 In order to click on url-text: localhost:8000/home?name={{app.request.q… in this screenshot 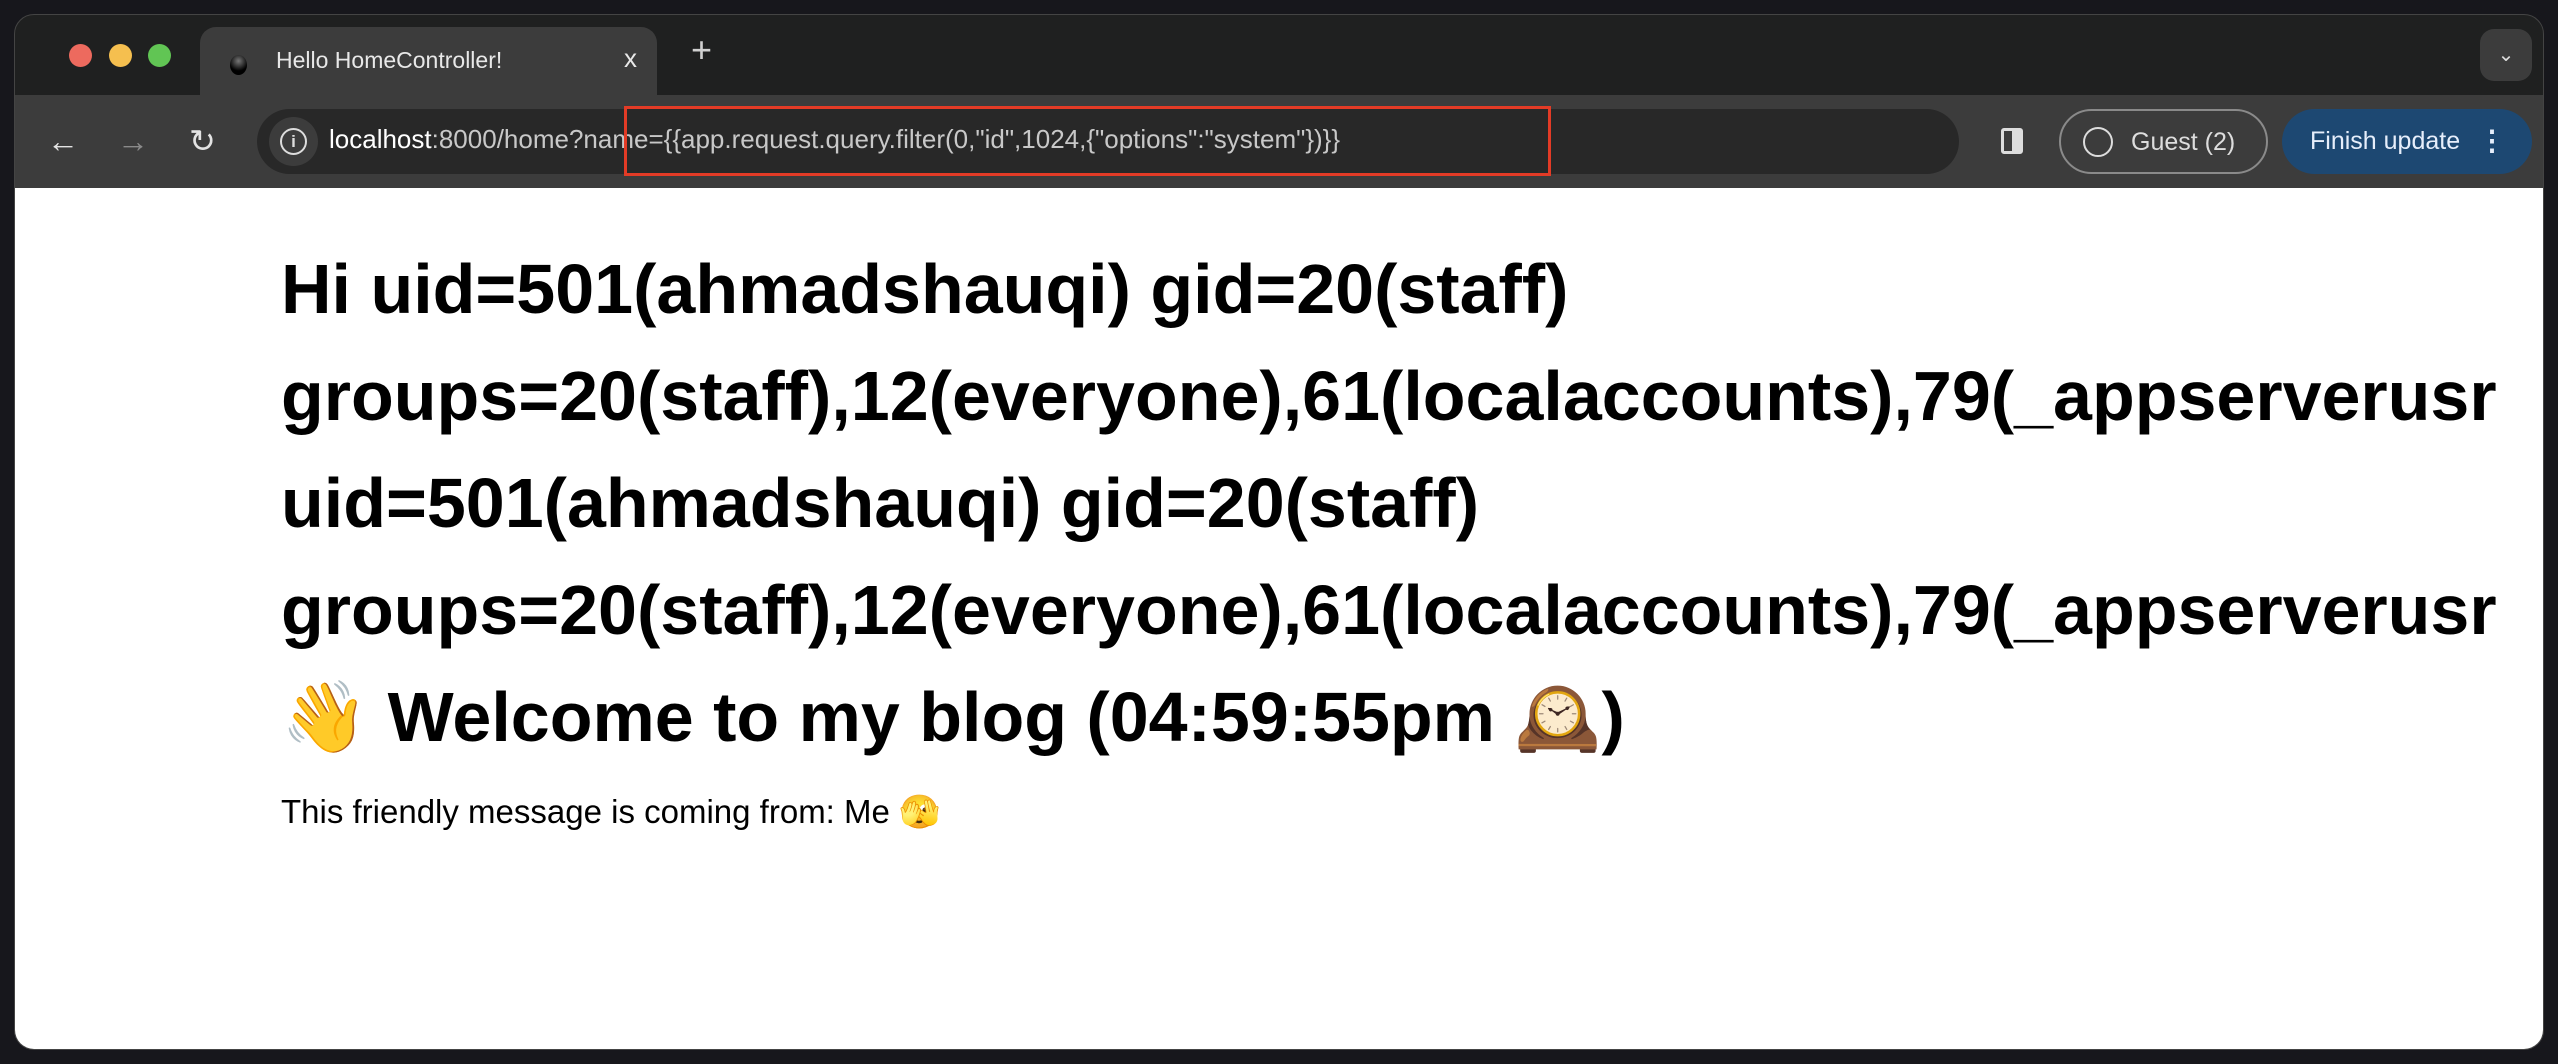, I will do `click(834, 139)`.